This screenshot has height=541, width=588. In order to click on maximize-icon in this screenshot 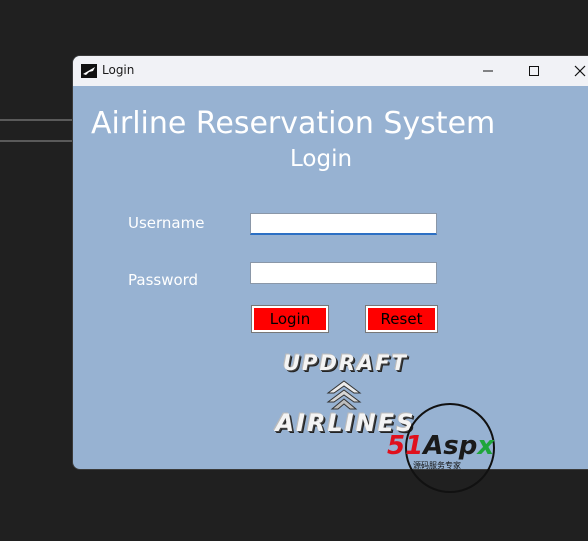, I will do `click(534, 71)`.